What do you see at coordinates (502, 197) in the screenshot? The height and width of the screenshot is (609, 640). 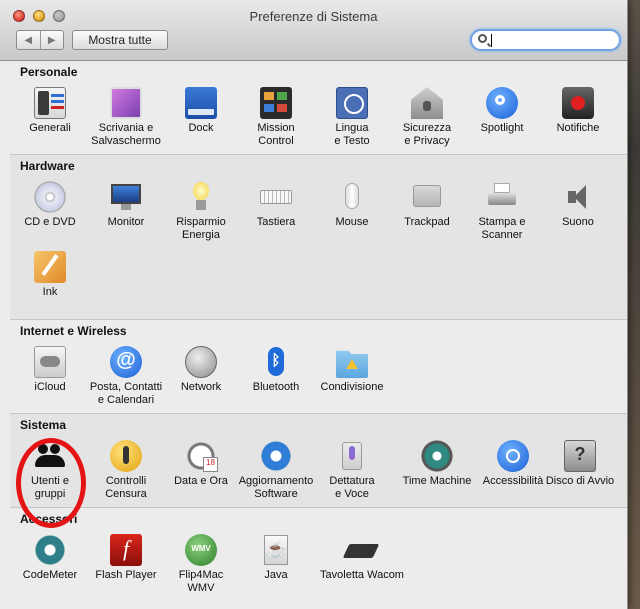 I see `printer-icon` at bounding box center [502, 197].